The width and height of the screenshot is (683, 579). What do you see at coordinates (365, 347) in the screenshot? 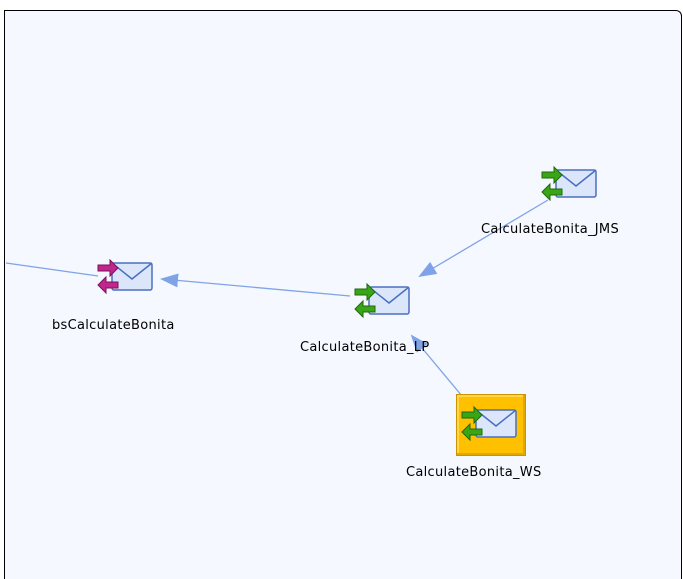
I see `node-label: CalculateBonita_LP` at bounding box center [365, 347].